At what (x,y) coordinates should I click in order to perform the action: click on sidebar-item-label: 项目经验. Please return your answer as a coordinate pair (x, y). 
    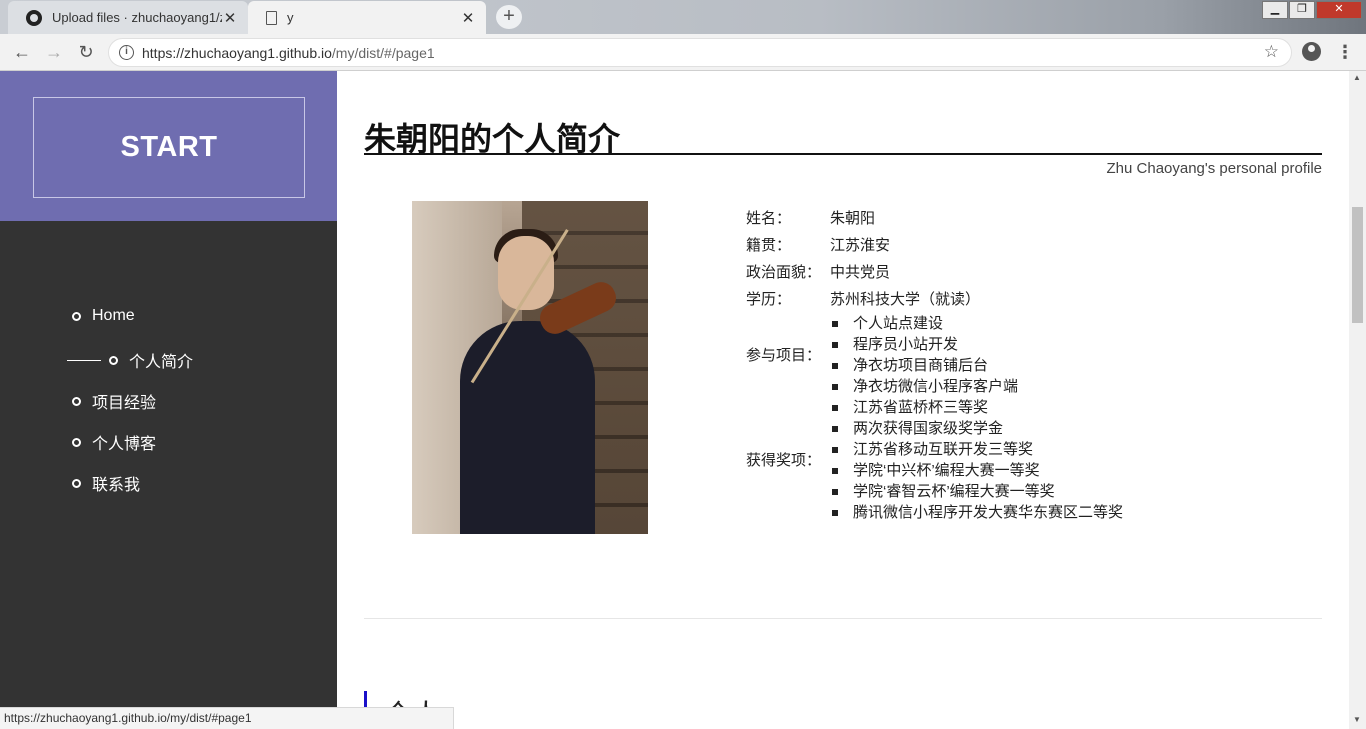
    Looking at the image, I should click on (124, 403).